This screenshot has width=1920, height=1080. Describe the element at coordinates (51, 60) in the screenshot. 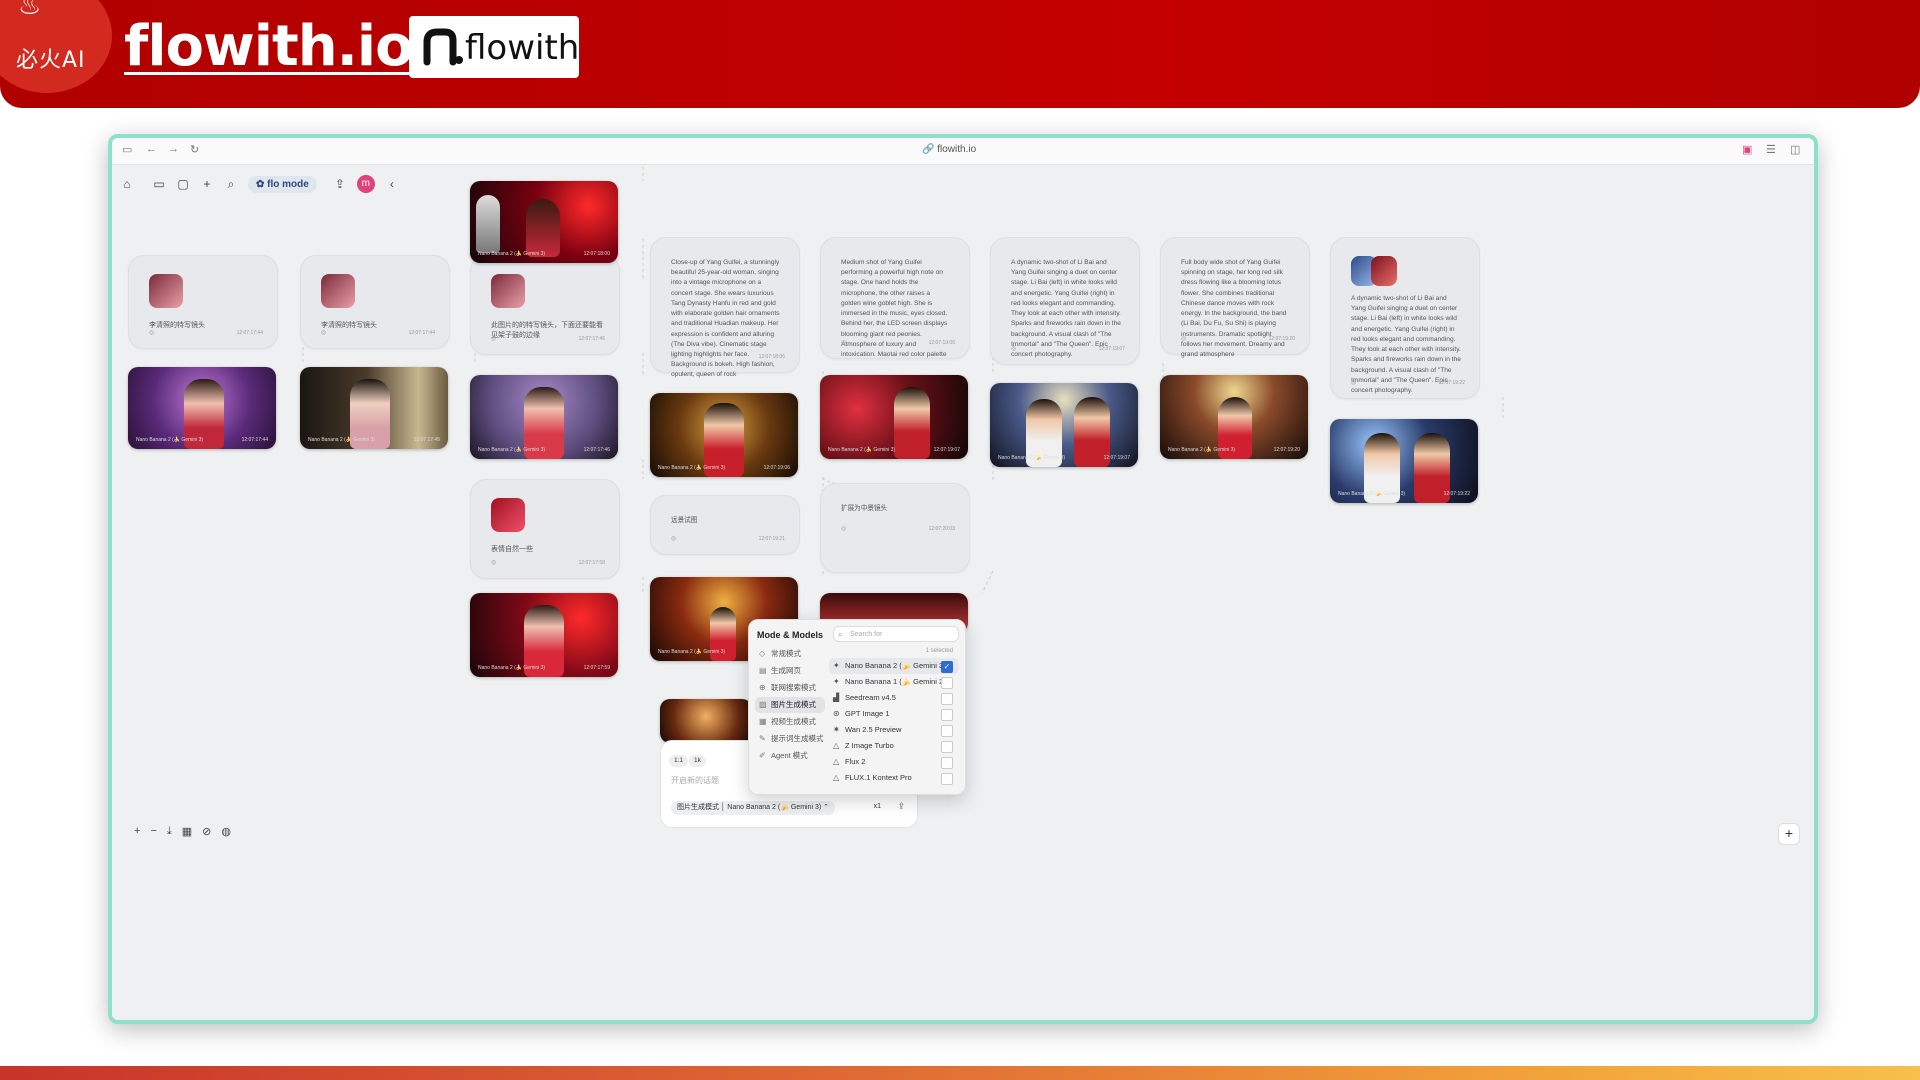

I see `logo-text: 必火AI` at that location.